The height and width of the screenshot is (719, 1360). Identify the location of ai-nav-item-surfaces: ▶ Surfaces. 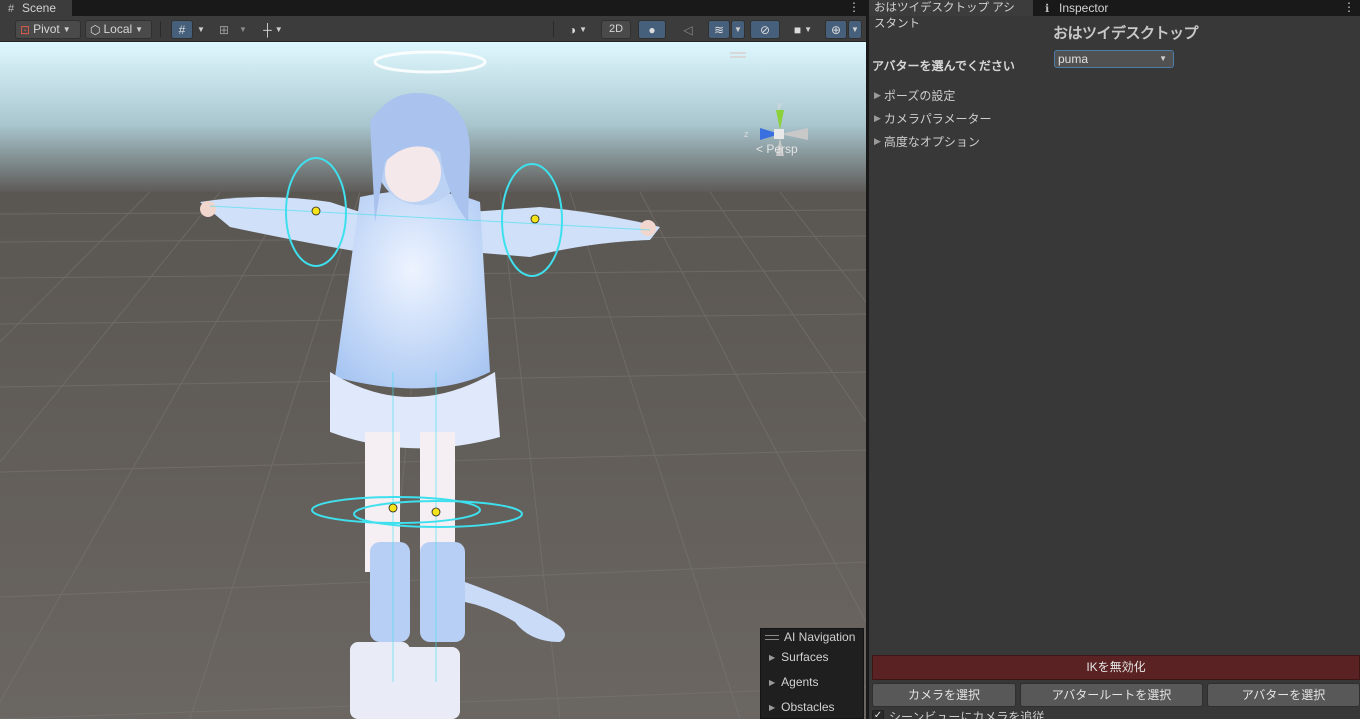
(812, 657).